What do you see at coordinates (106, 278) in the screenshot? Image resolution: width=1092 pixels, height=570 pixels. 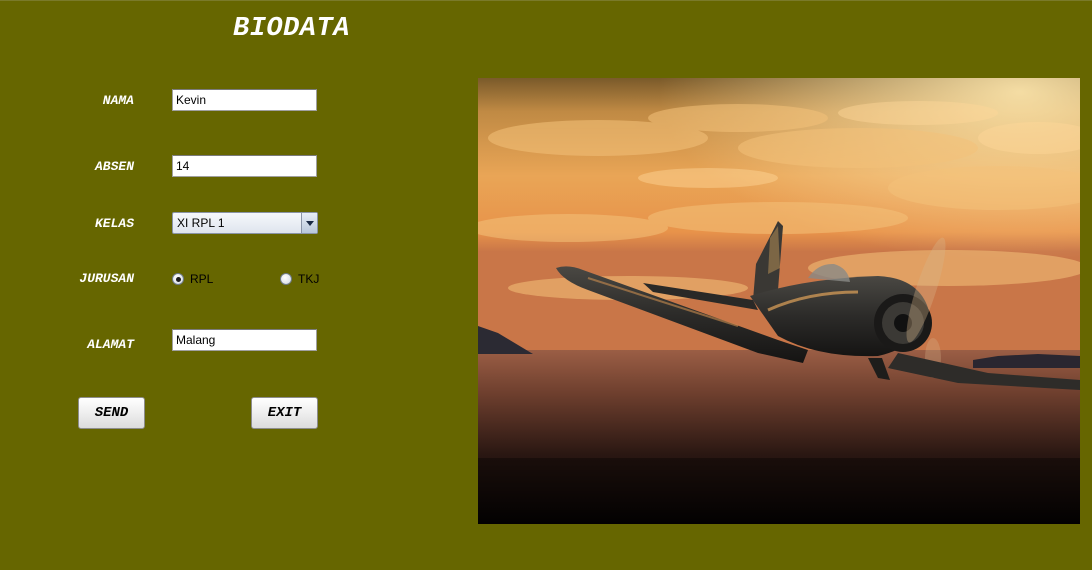 I see `jurusan-label: JURUSAN` at bounding box center [106, 278].